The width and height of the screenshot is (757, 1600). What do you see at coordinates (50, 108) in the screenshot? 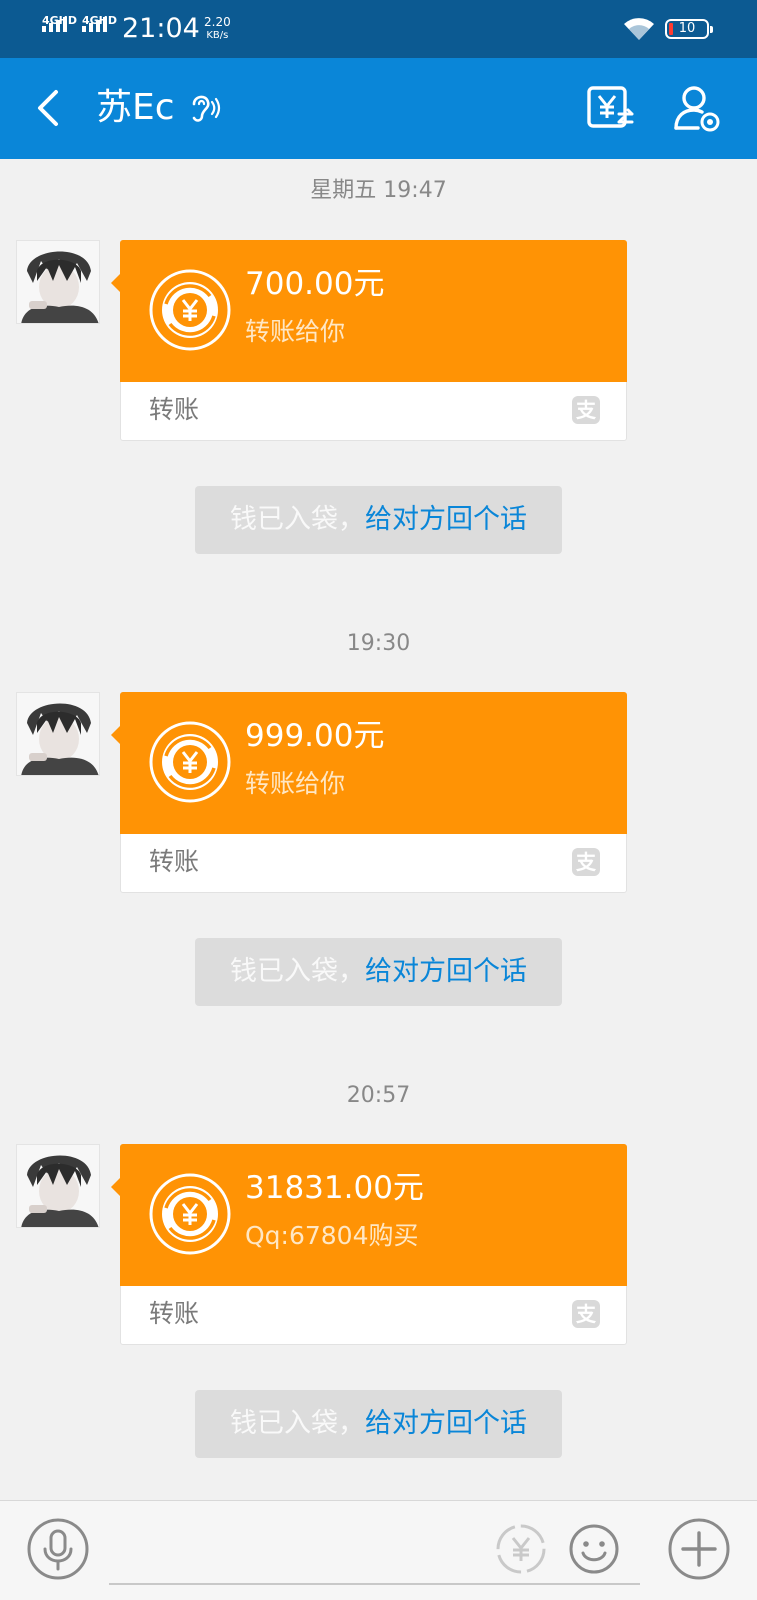
I see `back-icon` at bounding box center [50, 108].